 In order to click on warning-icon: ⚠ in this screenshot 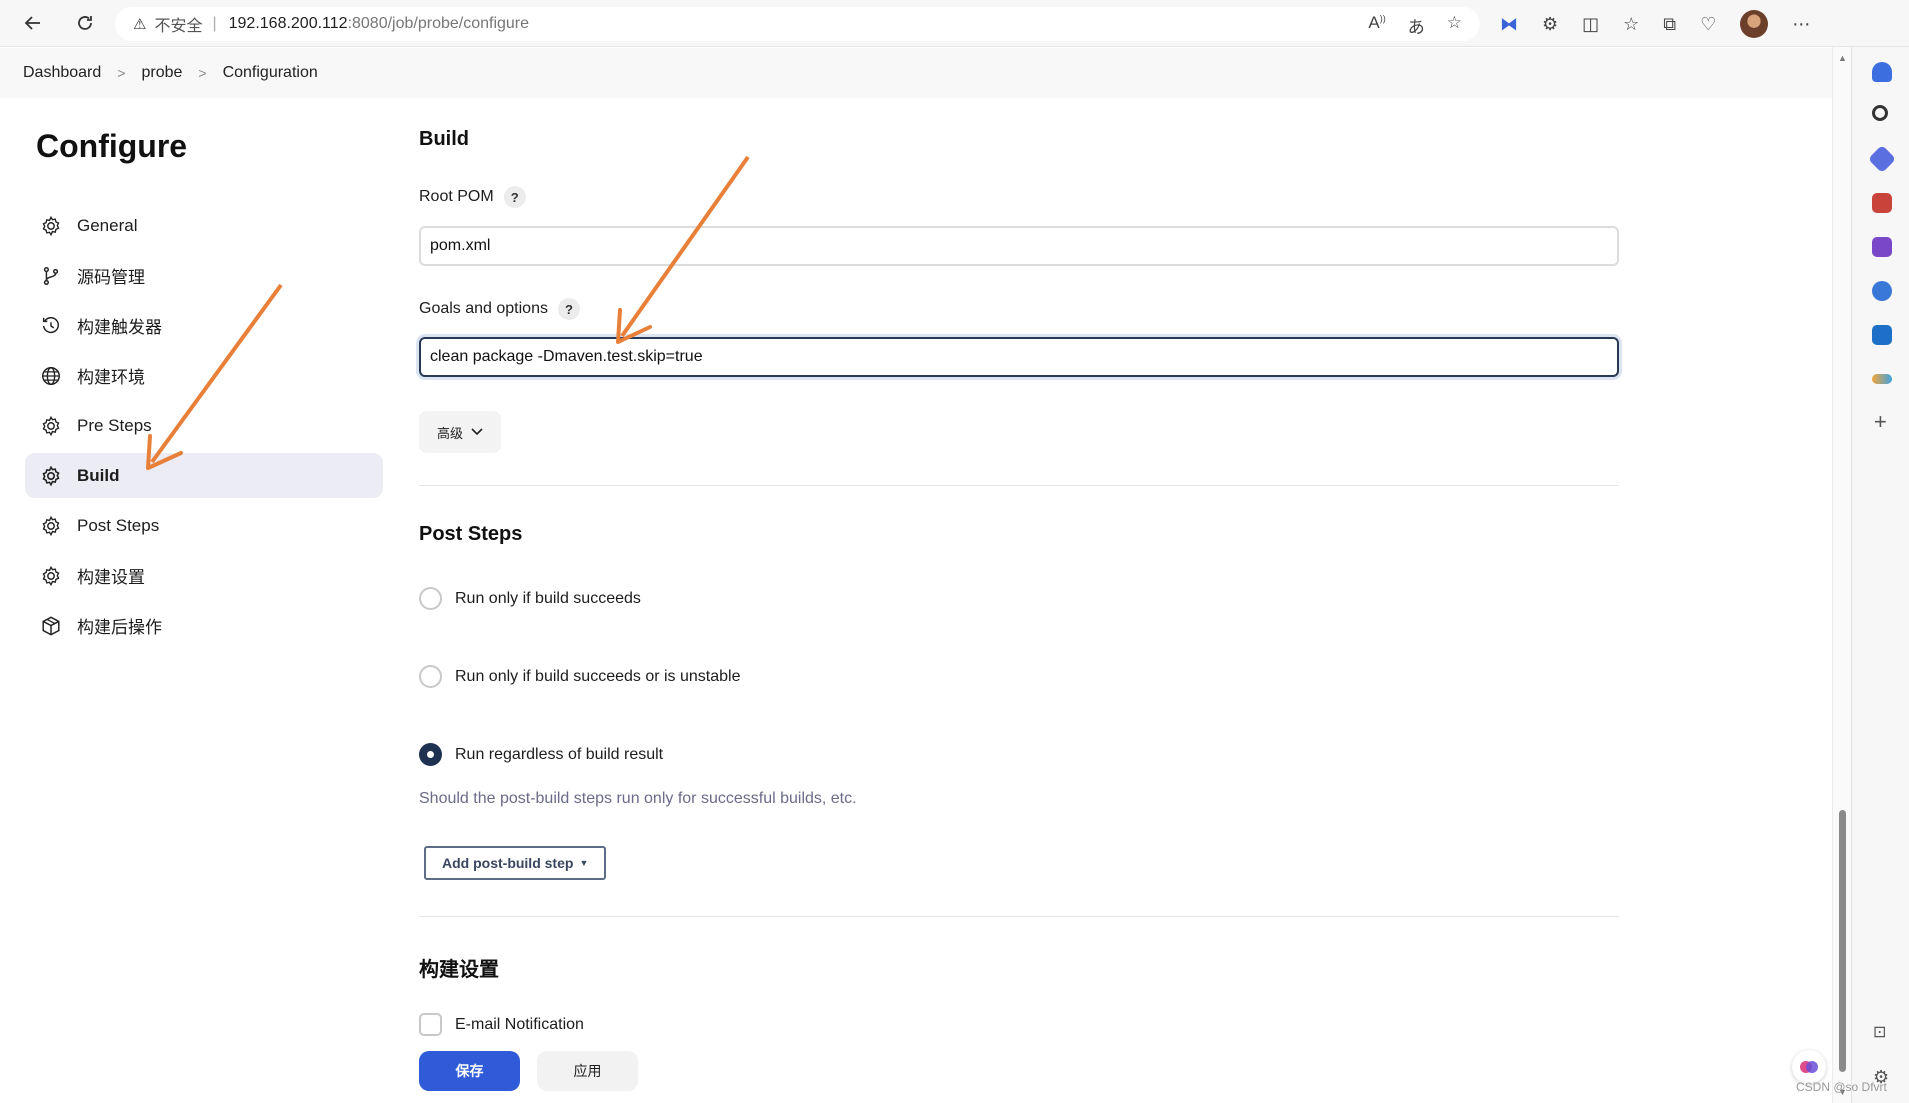, I will do `click(140, 24)`.